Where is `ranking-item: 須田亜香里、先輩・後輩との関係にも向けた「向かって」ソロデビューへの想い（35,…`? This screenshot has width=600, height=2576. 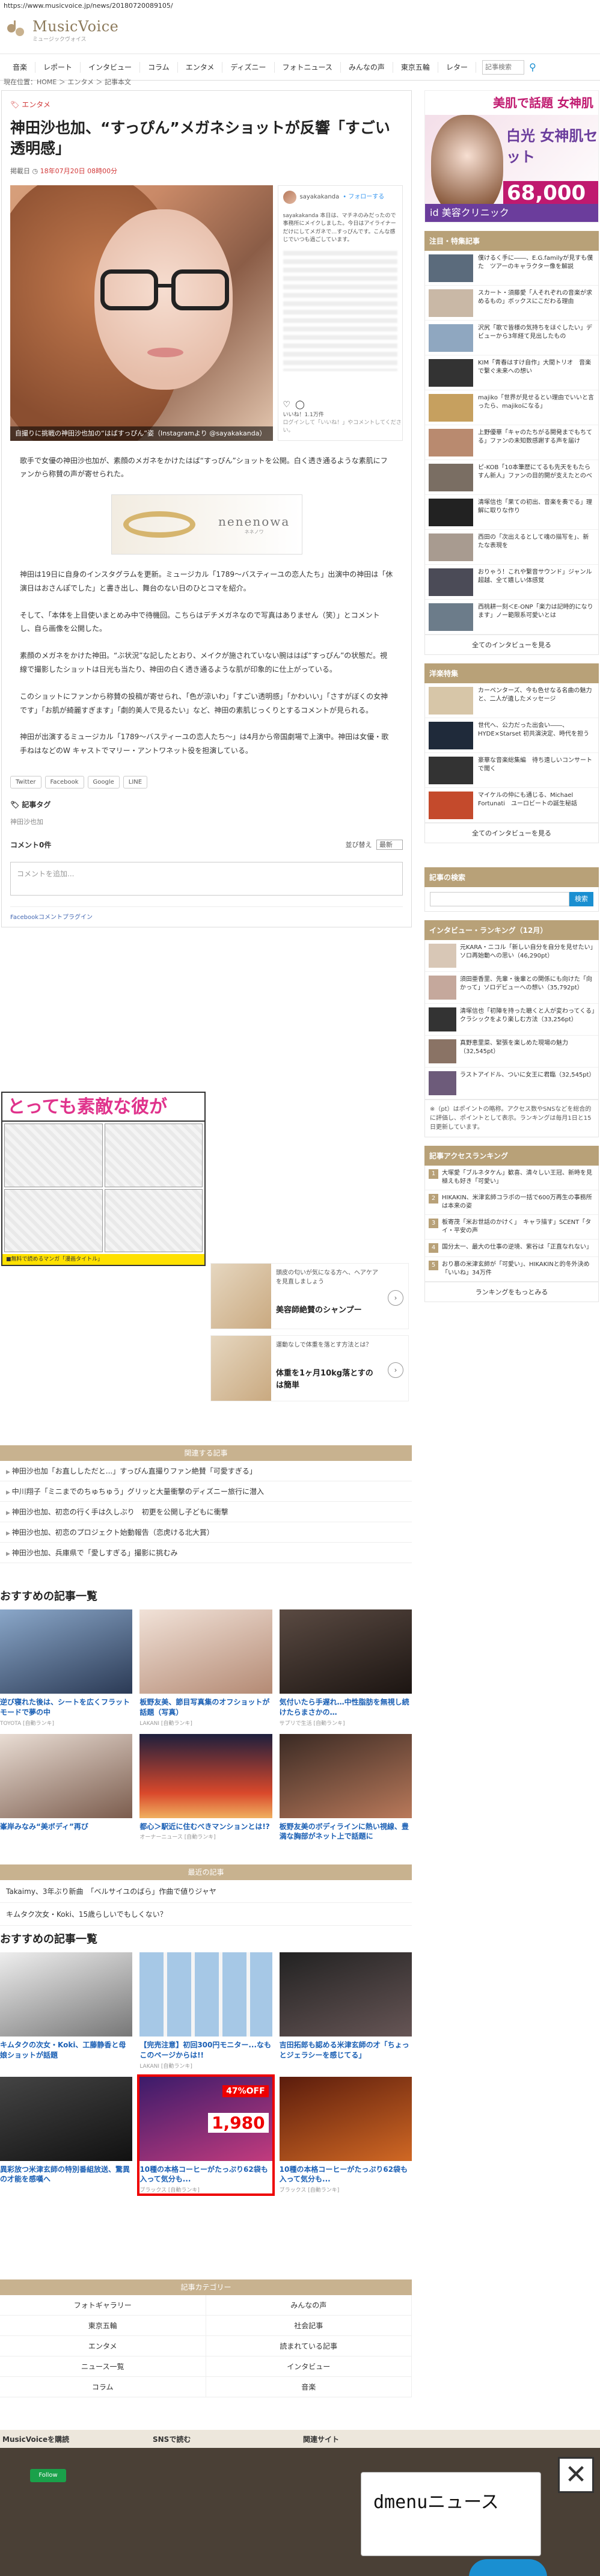 ranking-item: 須田亜香里、先輩・後輩との関係にも向けた「向かって」ソロデビューへの想い（35,… is located at coordinates (511, 988).